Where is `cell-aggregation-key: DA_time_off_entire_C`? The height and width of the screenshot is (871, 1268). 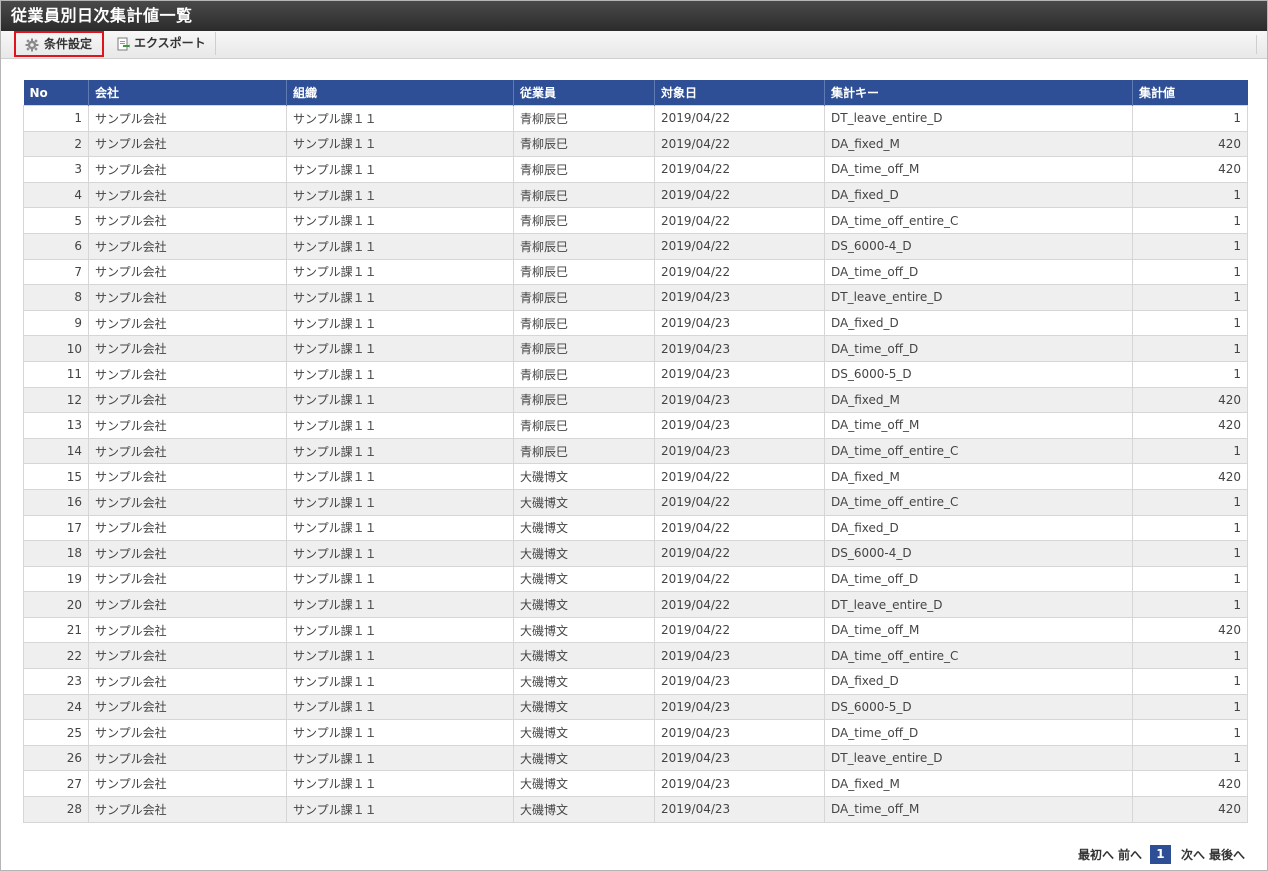 cell-aggregation-key: DA_time_off_entire_C is located at coordinates (978, 656).